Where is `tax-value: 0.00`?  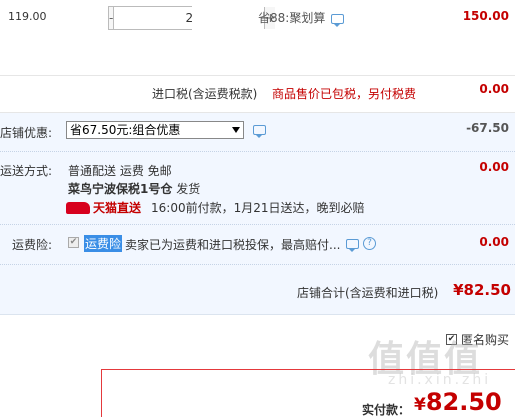 tax-value: 0.00 is located at coordinates (494, 89).